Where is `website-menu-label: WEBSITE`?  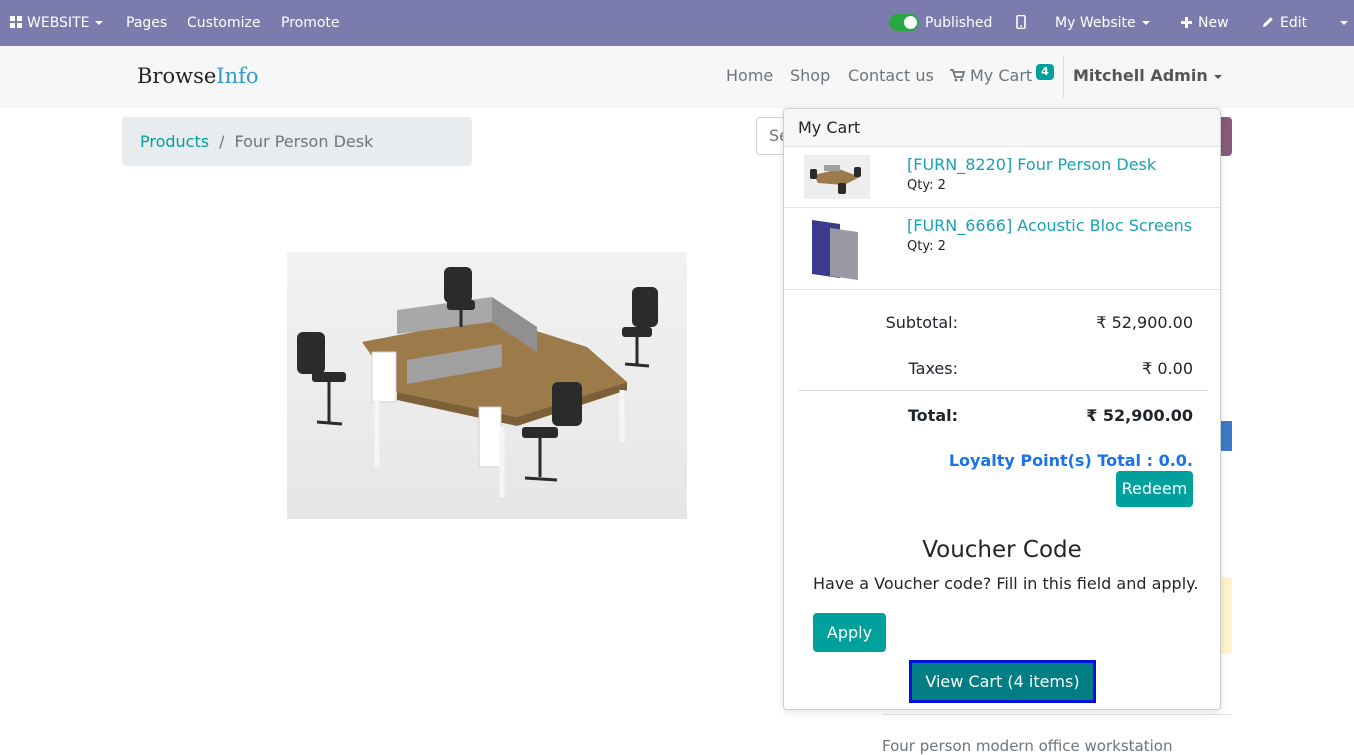
website-menu-label: WEBSITE is located at coordinates (58, 23).